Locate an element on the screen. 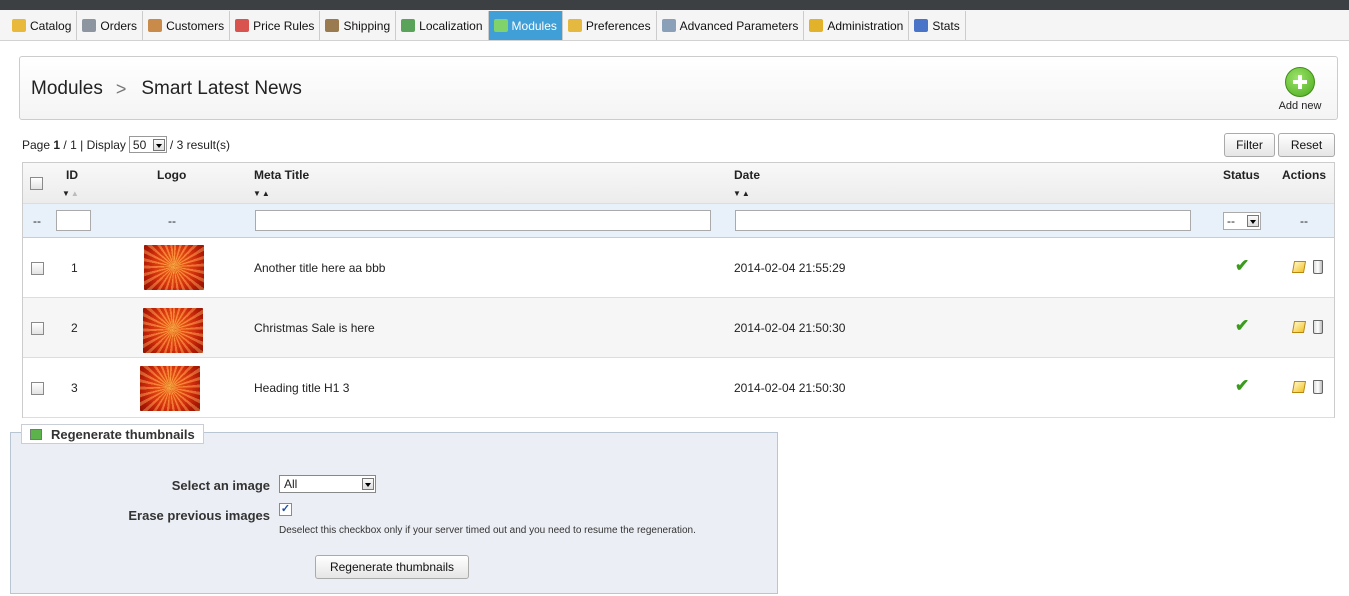  row-date: 2014-02-04 21:55:29 is located at coordinates (790, 268).